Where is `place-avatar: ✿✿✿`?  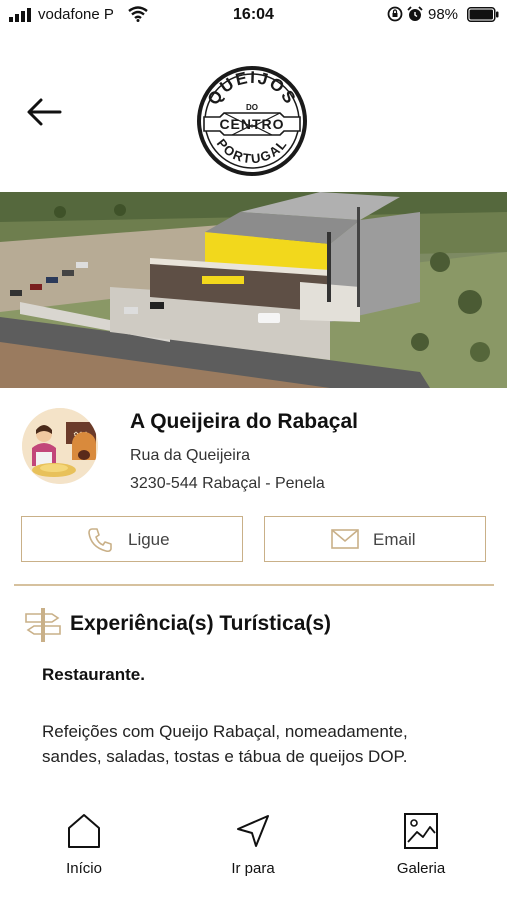
place-avatar: ✿✿✿ is located at coordinates (60, 446).